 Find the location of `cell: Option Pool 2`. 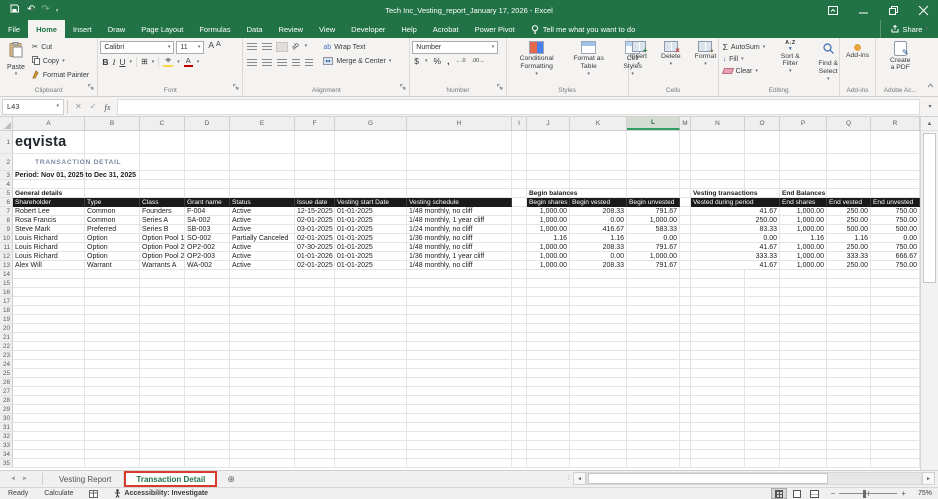

cell: Option Pool 2 is located at coordinates (162, 247).